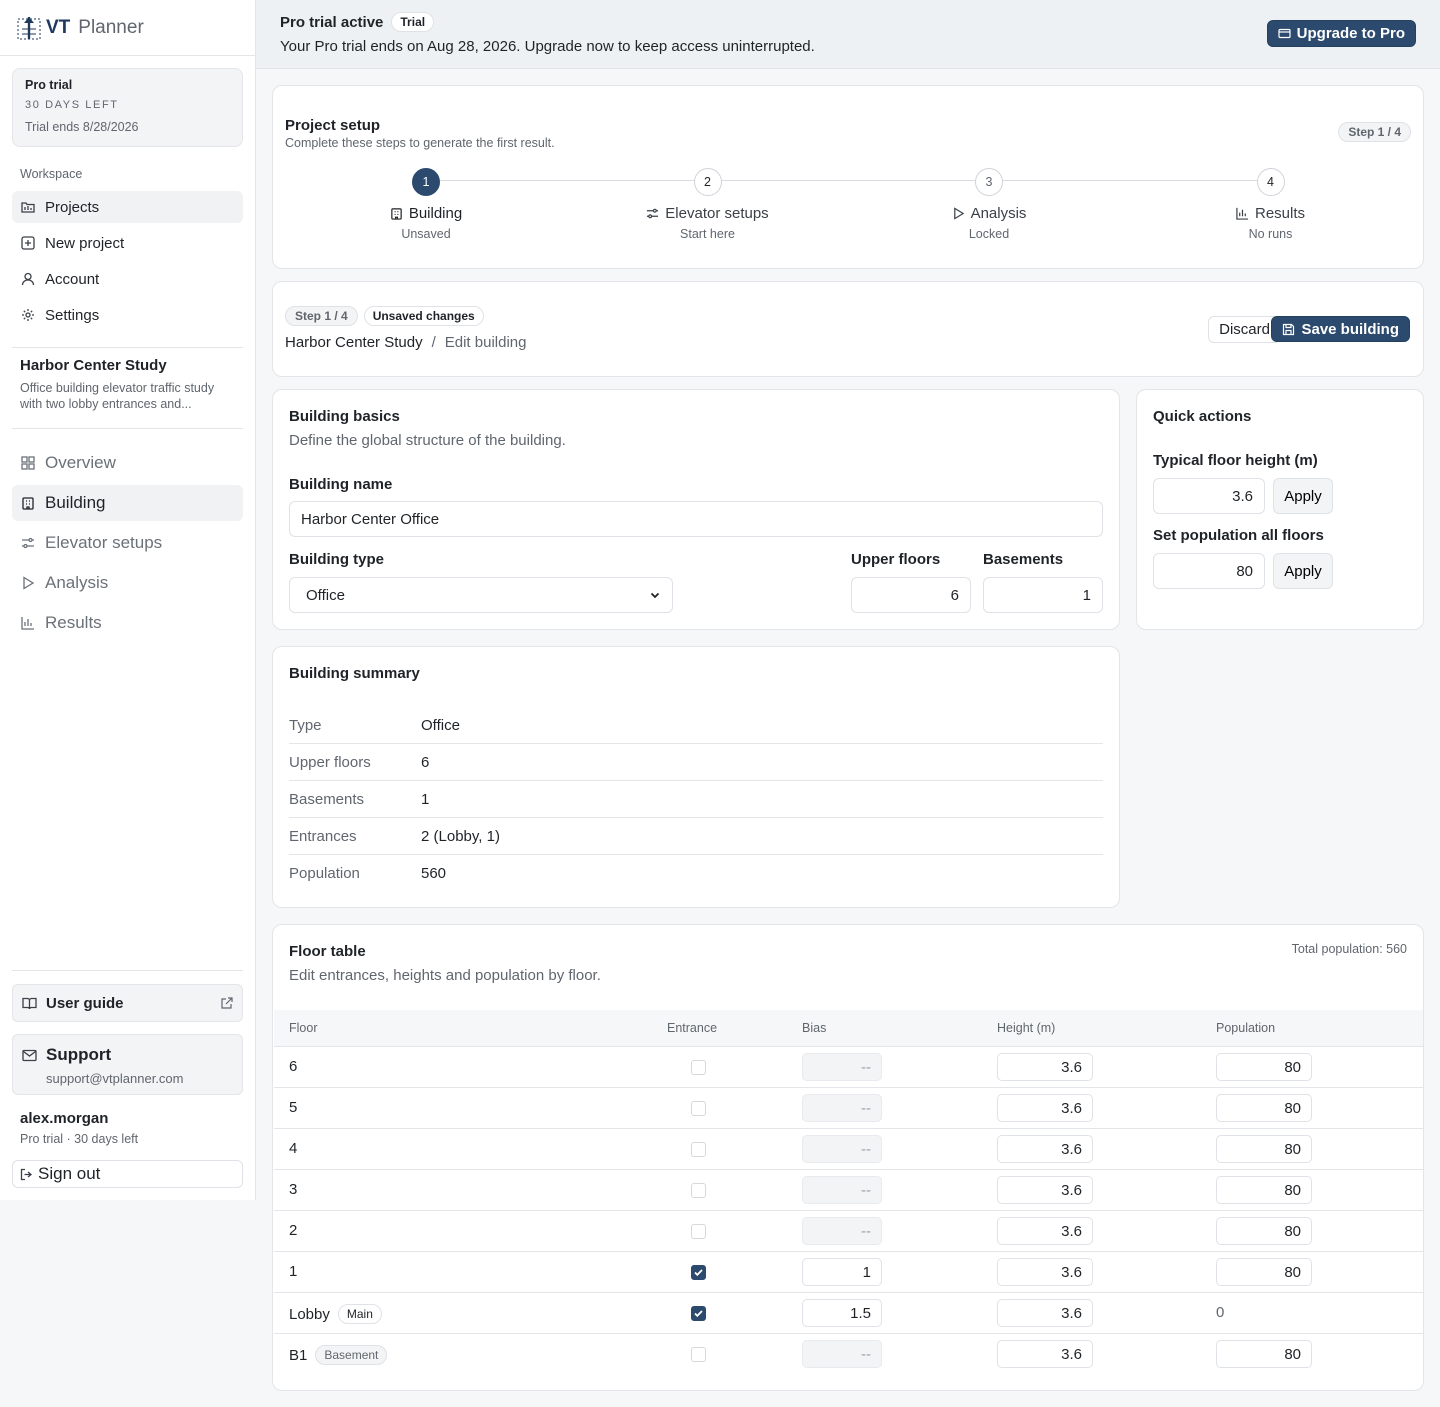 Image resolution: width=1440 pixels, height=1407 pixels. Describe the element at coordinates (1026, 1028) in the screenshot. I see `col-height: Height (m)` at that location.